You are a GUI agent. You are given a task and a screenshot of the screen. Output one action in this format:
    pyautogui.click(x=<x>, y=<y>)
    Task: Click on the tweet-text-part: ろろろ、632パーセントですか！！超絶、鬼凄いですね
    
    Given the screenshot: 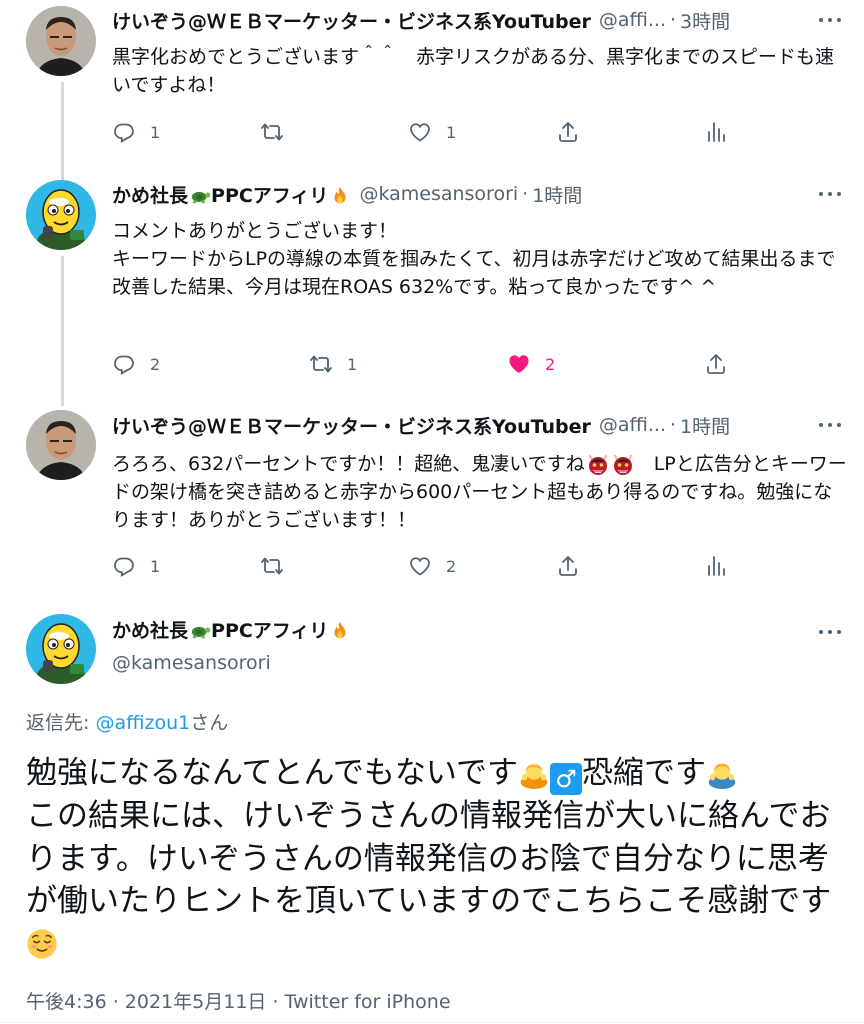 What is the action you would take?
    pyautogui.click(x=348, y=464)
    